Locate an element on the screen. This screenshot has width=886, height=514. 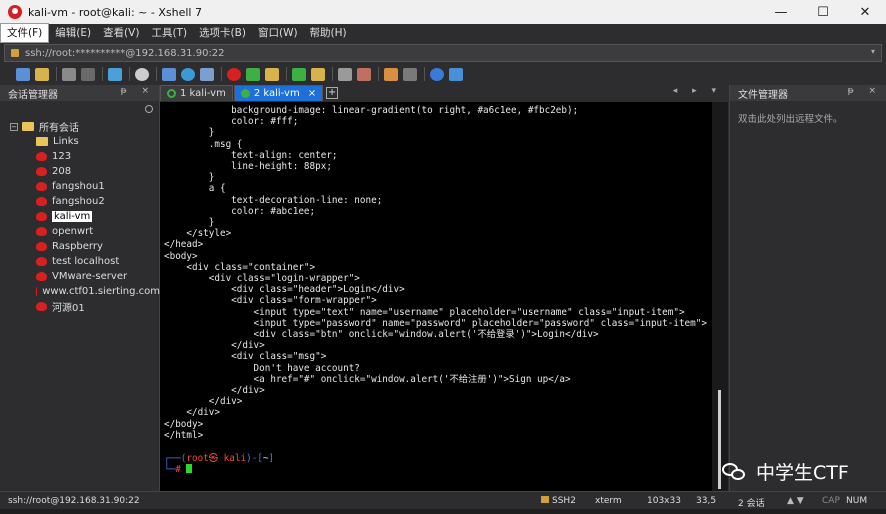
terminal-line: color: #abc1ee; is located at coordinates (240, 211).